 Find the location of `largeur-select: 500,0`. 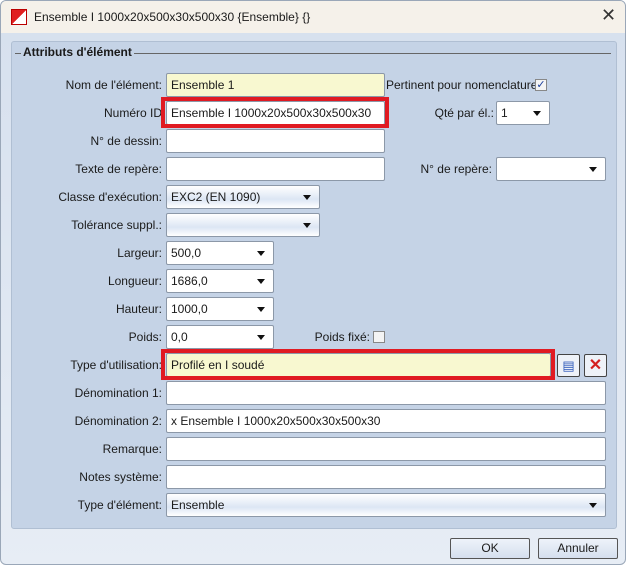

largeur-select: 500,0 is located at coordinates (220, 253).